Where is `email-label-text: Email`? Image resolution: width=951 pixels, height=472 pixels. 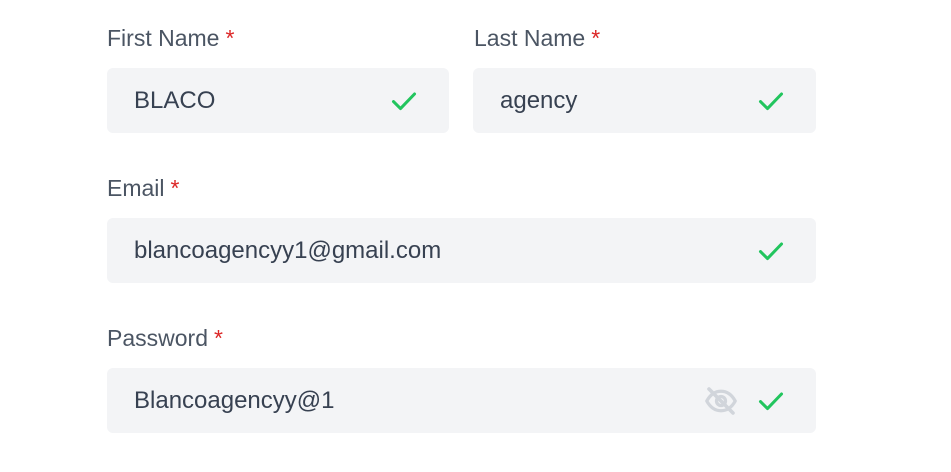
email-label-text: Email is located at coordinates (136, 188).